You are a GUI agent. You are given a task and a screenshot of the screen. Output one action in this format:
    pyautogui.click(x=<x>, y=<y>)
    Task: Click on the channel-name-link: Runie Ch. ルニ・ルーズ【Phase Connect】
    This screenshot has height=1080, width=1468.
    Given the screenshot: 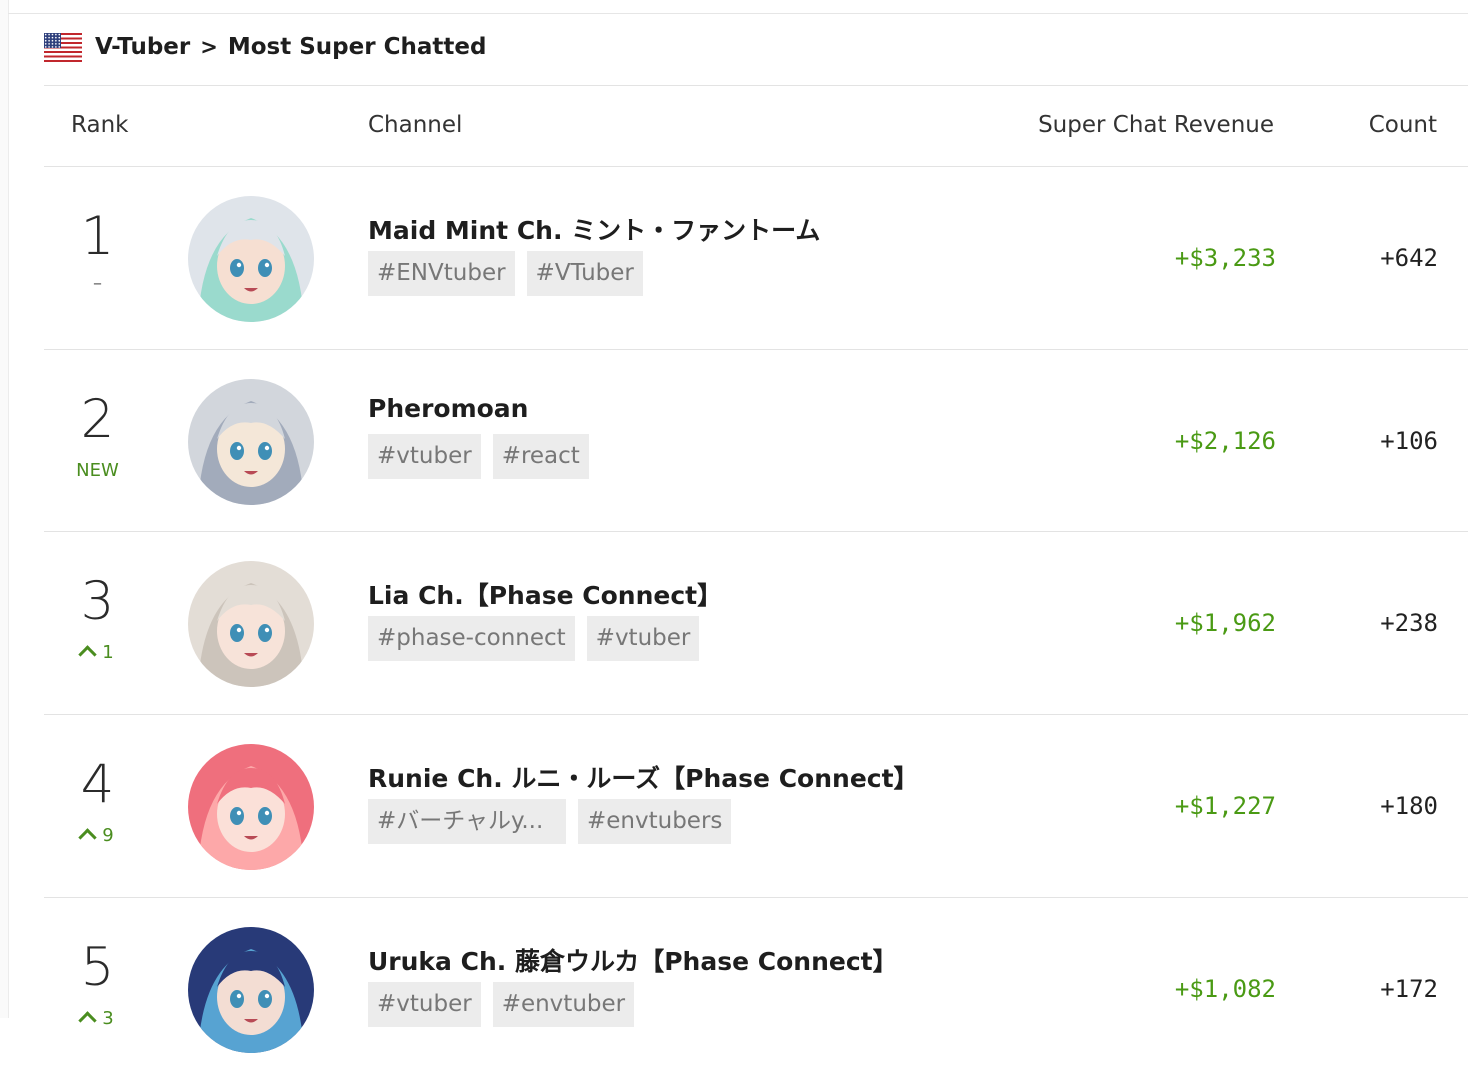 What is the action you would take?
    pyautogui.click(x=643, y=777)
    